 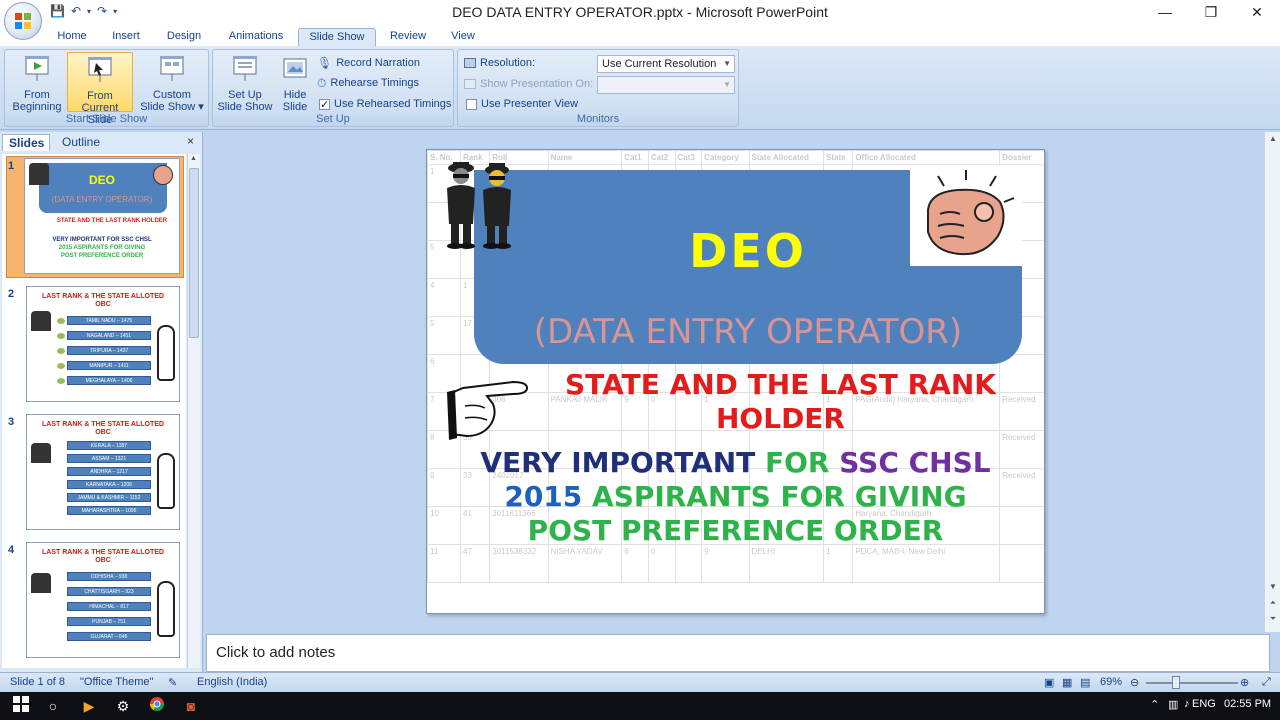 I want to click on office-button, so click(x=23, y=21).